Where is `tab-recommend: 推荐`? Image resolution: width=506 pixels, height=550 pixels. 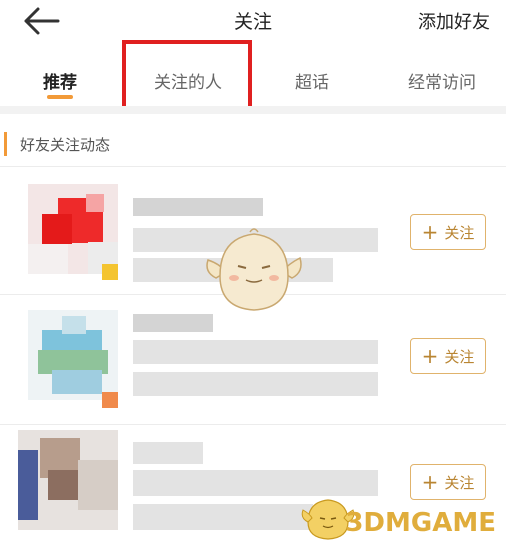
tab-recommend: 推荐 is located at coordinates (60, 80).